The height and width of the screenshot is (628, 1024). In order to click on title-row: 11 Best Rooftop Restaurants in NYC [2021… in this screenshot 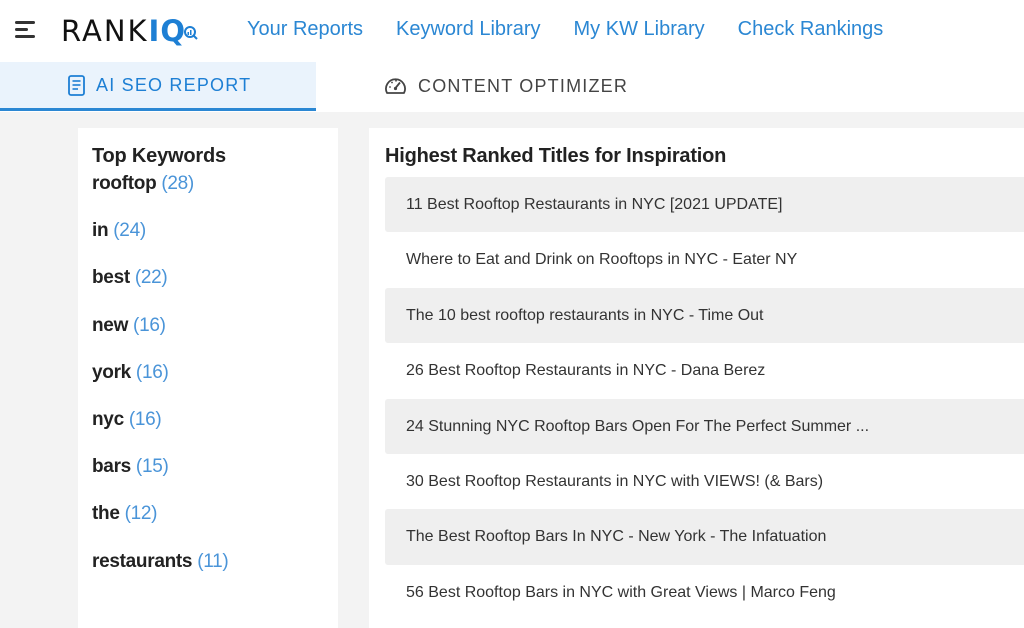, I will do `click(704, 205)`.